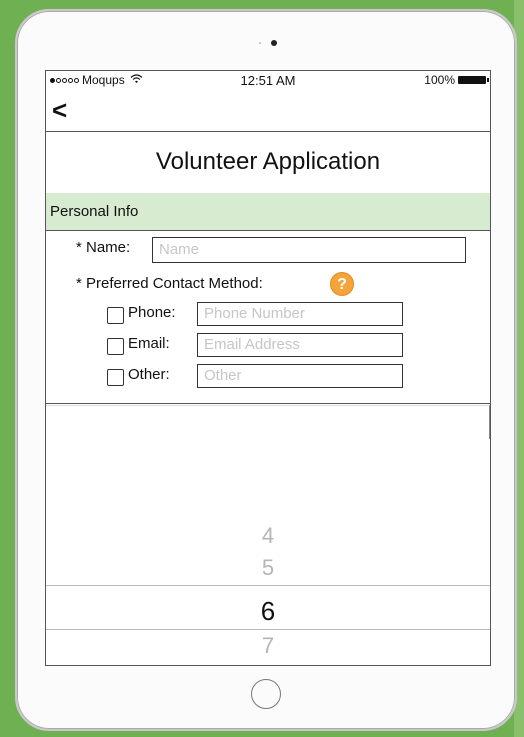 This screenshot has width=524, height=737. I want to click on contact-method-label: * Preferred Contact Method:, so click(169, 283).